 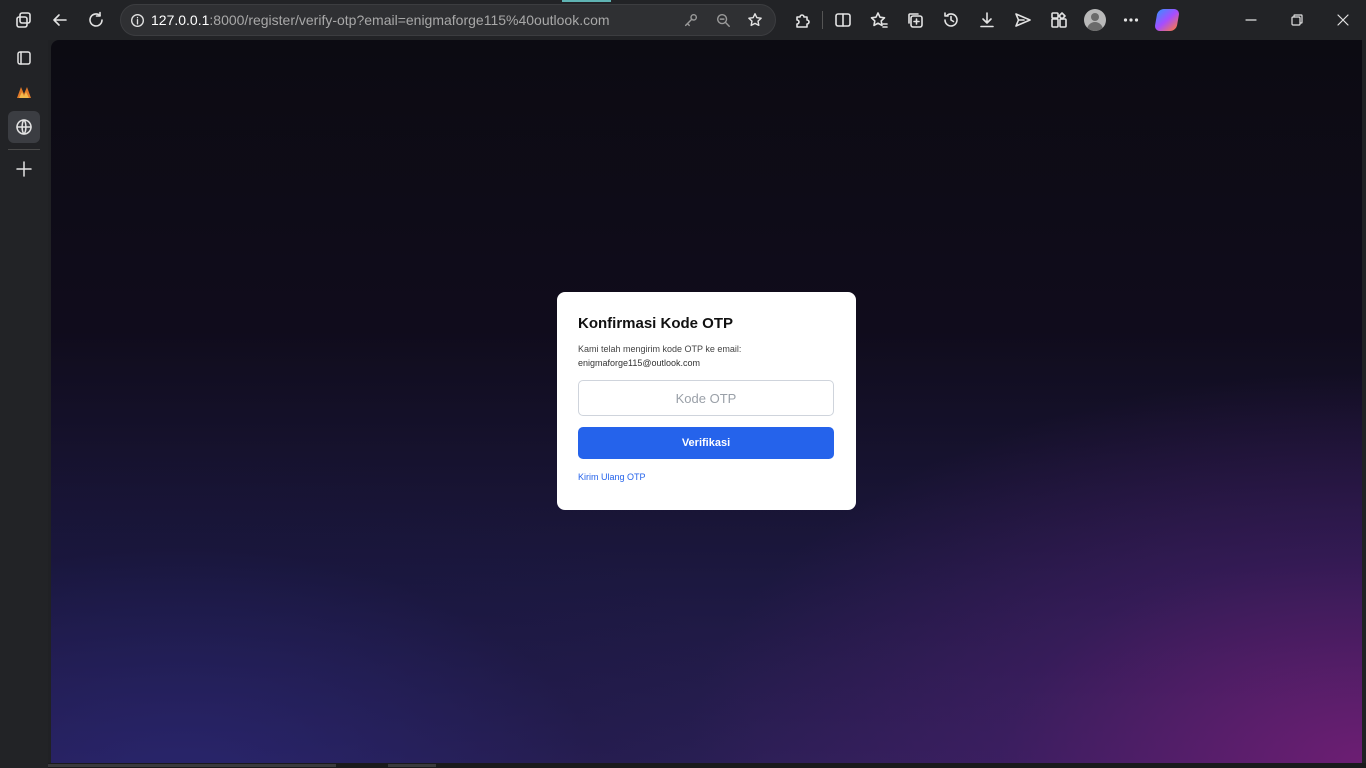 What do you see at coordinates (180, 20) in the screenshot?
I see `url-host: 127.0.0.1` at bounding box center [180, 20].